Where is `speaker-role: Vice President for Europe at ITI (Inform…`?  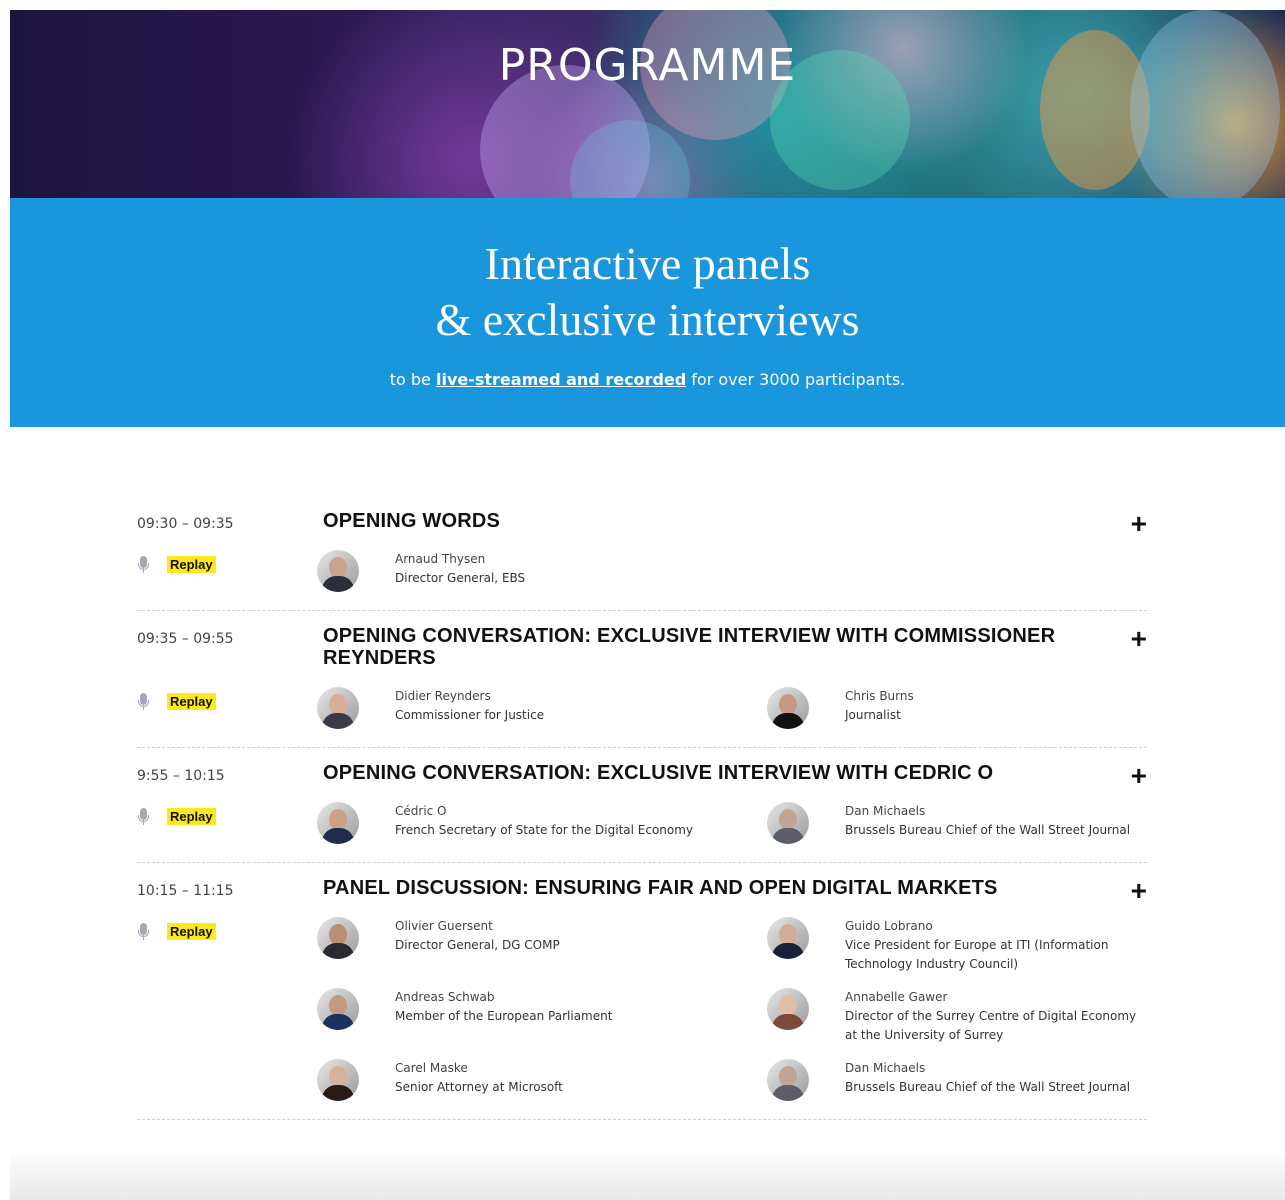 speaker-role: Vice President for Europe at ITI (Inform… is located at coordinates (977, 954).